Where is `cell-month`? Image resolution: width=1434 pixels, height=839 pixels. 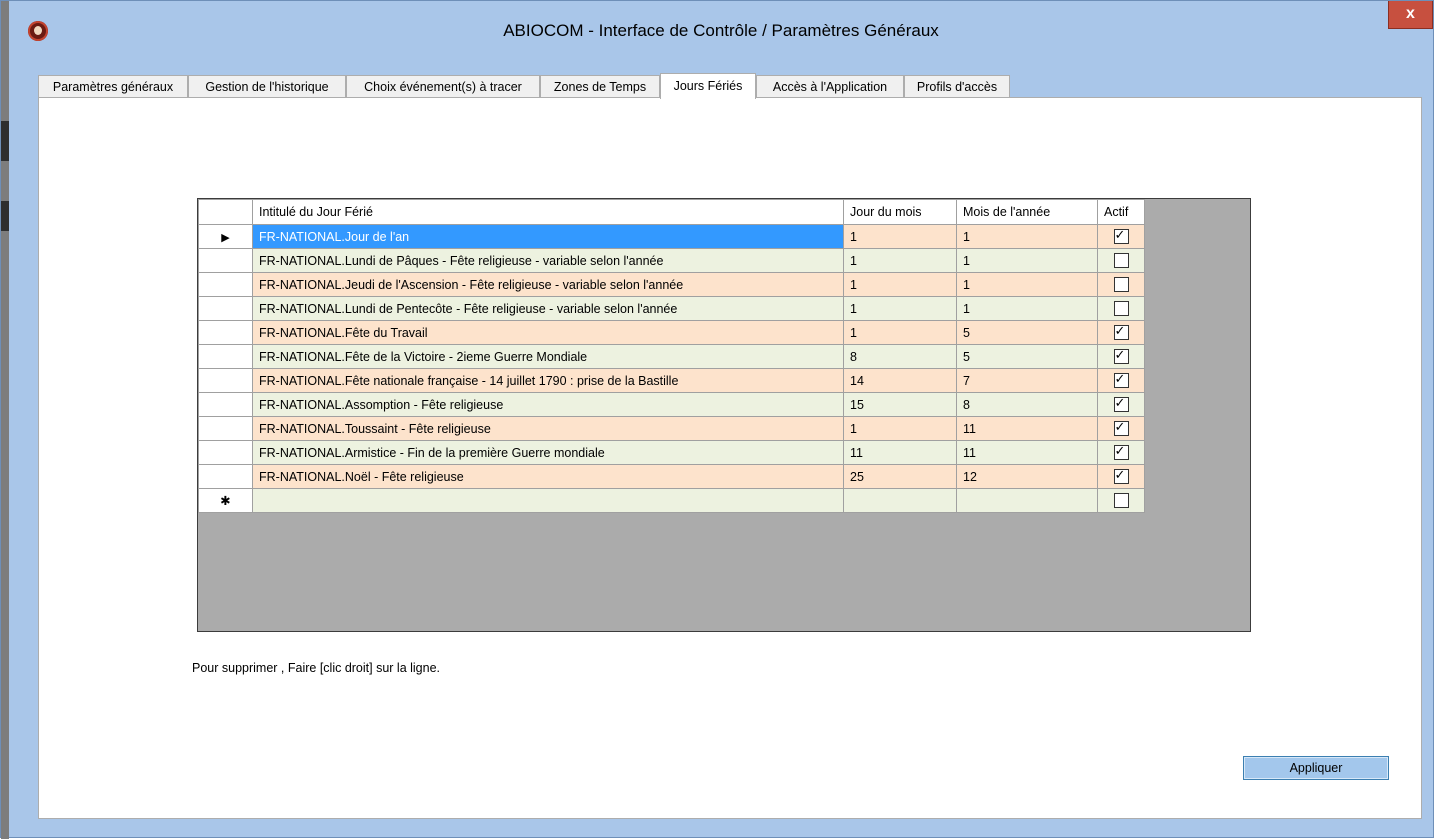 cell-month is located at coordinates (1027, 500).